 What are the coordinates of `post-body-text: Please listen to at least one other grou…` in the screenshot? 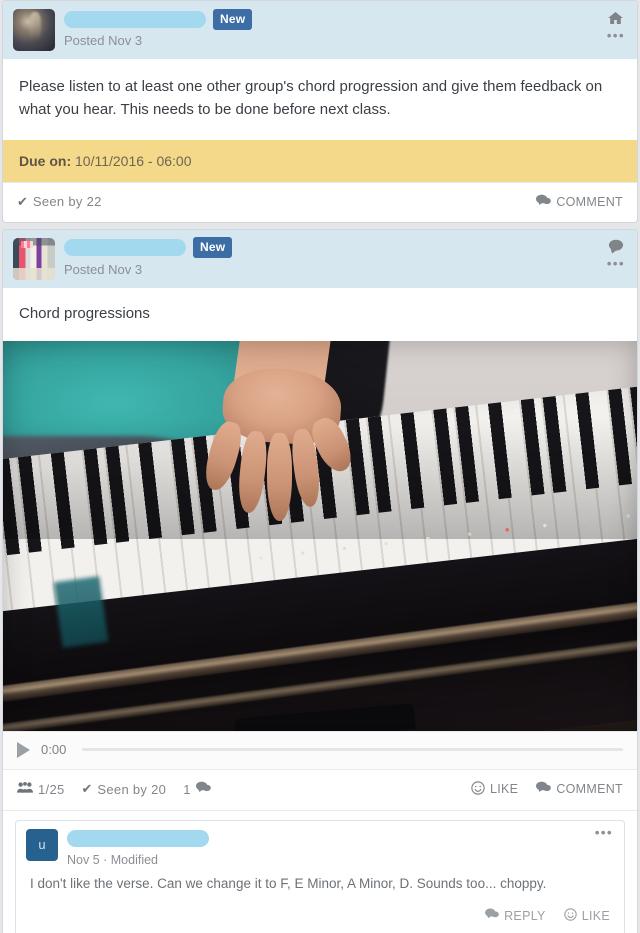 It's located at (311, 98).